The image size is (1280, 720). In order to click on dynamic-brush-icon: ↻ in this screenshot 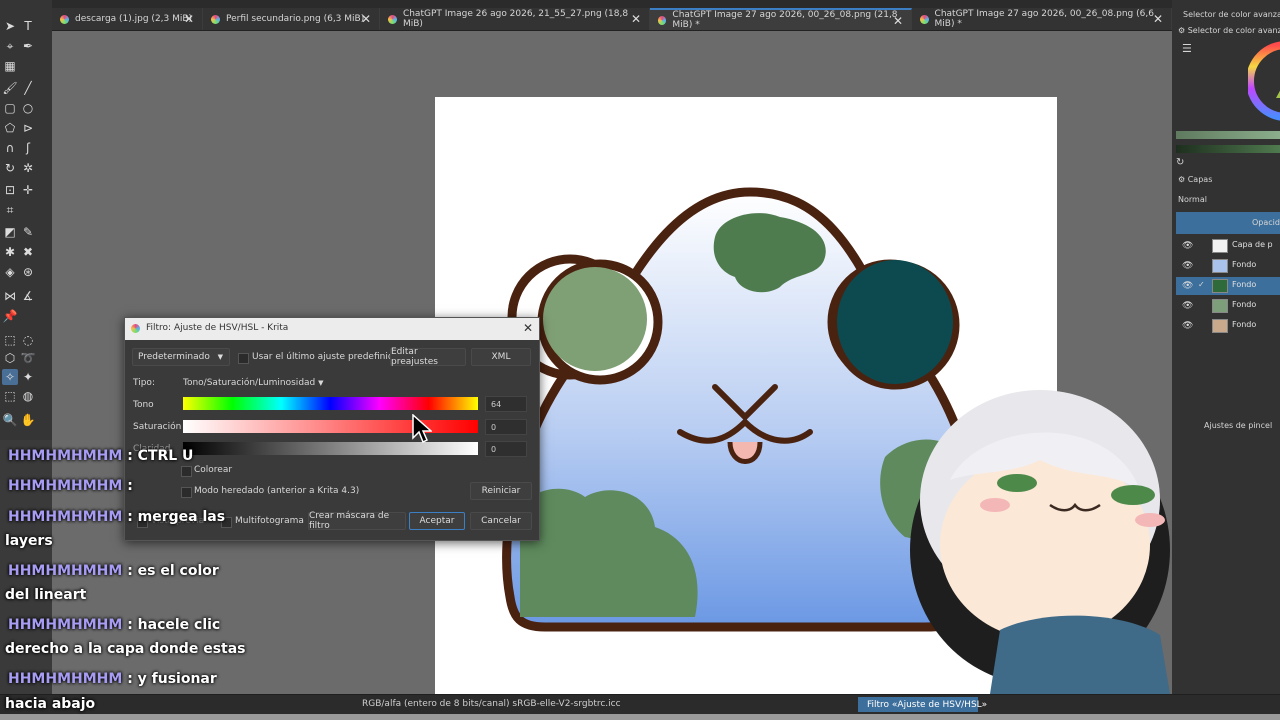, I will do `click(10, 168)`.